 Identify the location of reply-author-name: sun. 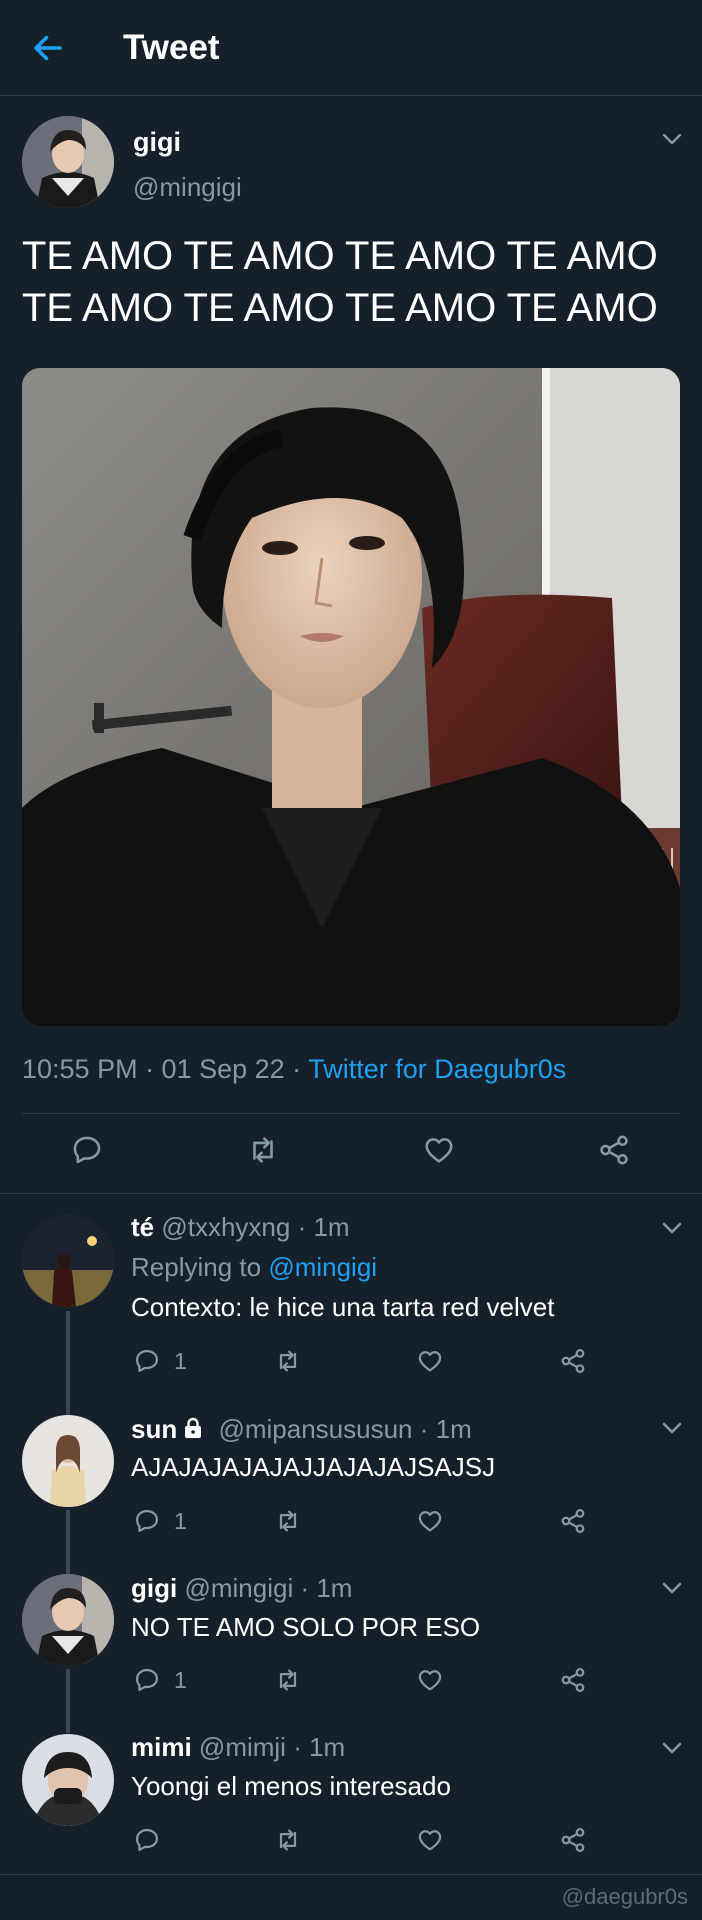
(154, 1429).